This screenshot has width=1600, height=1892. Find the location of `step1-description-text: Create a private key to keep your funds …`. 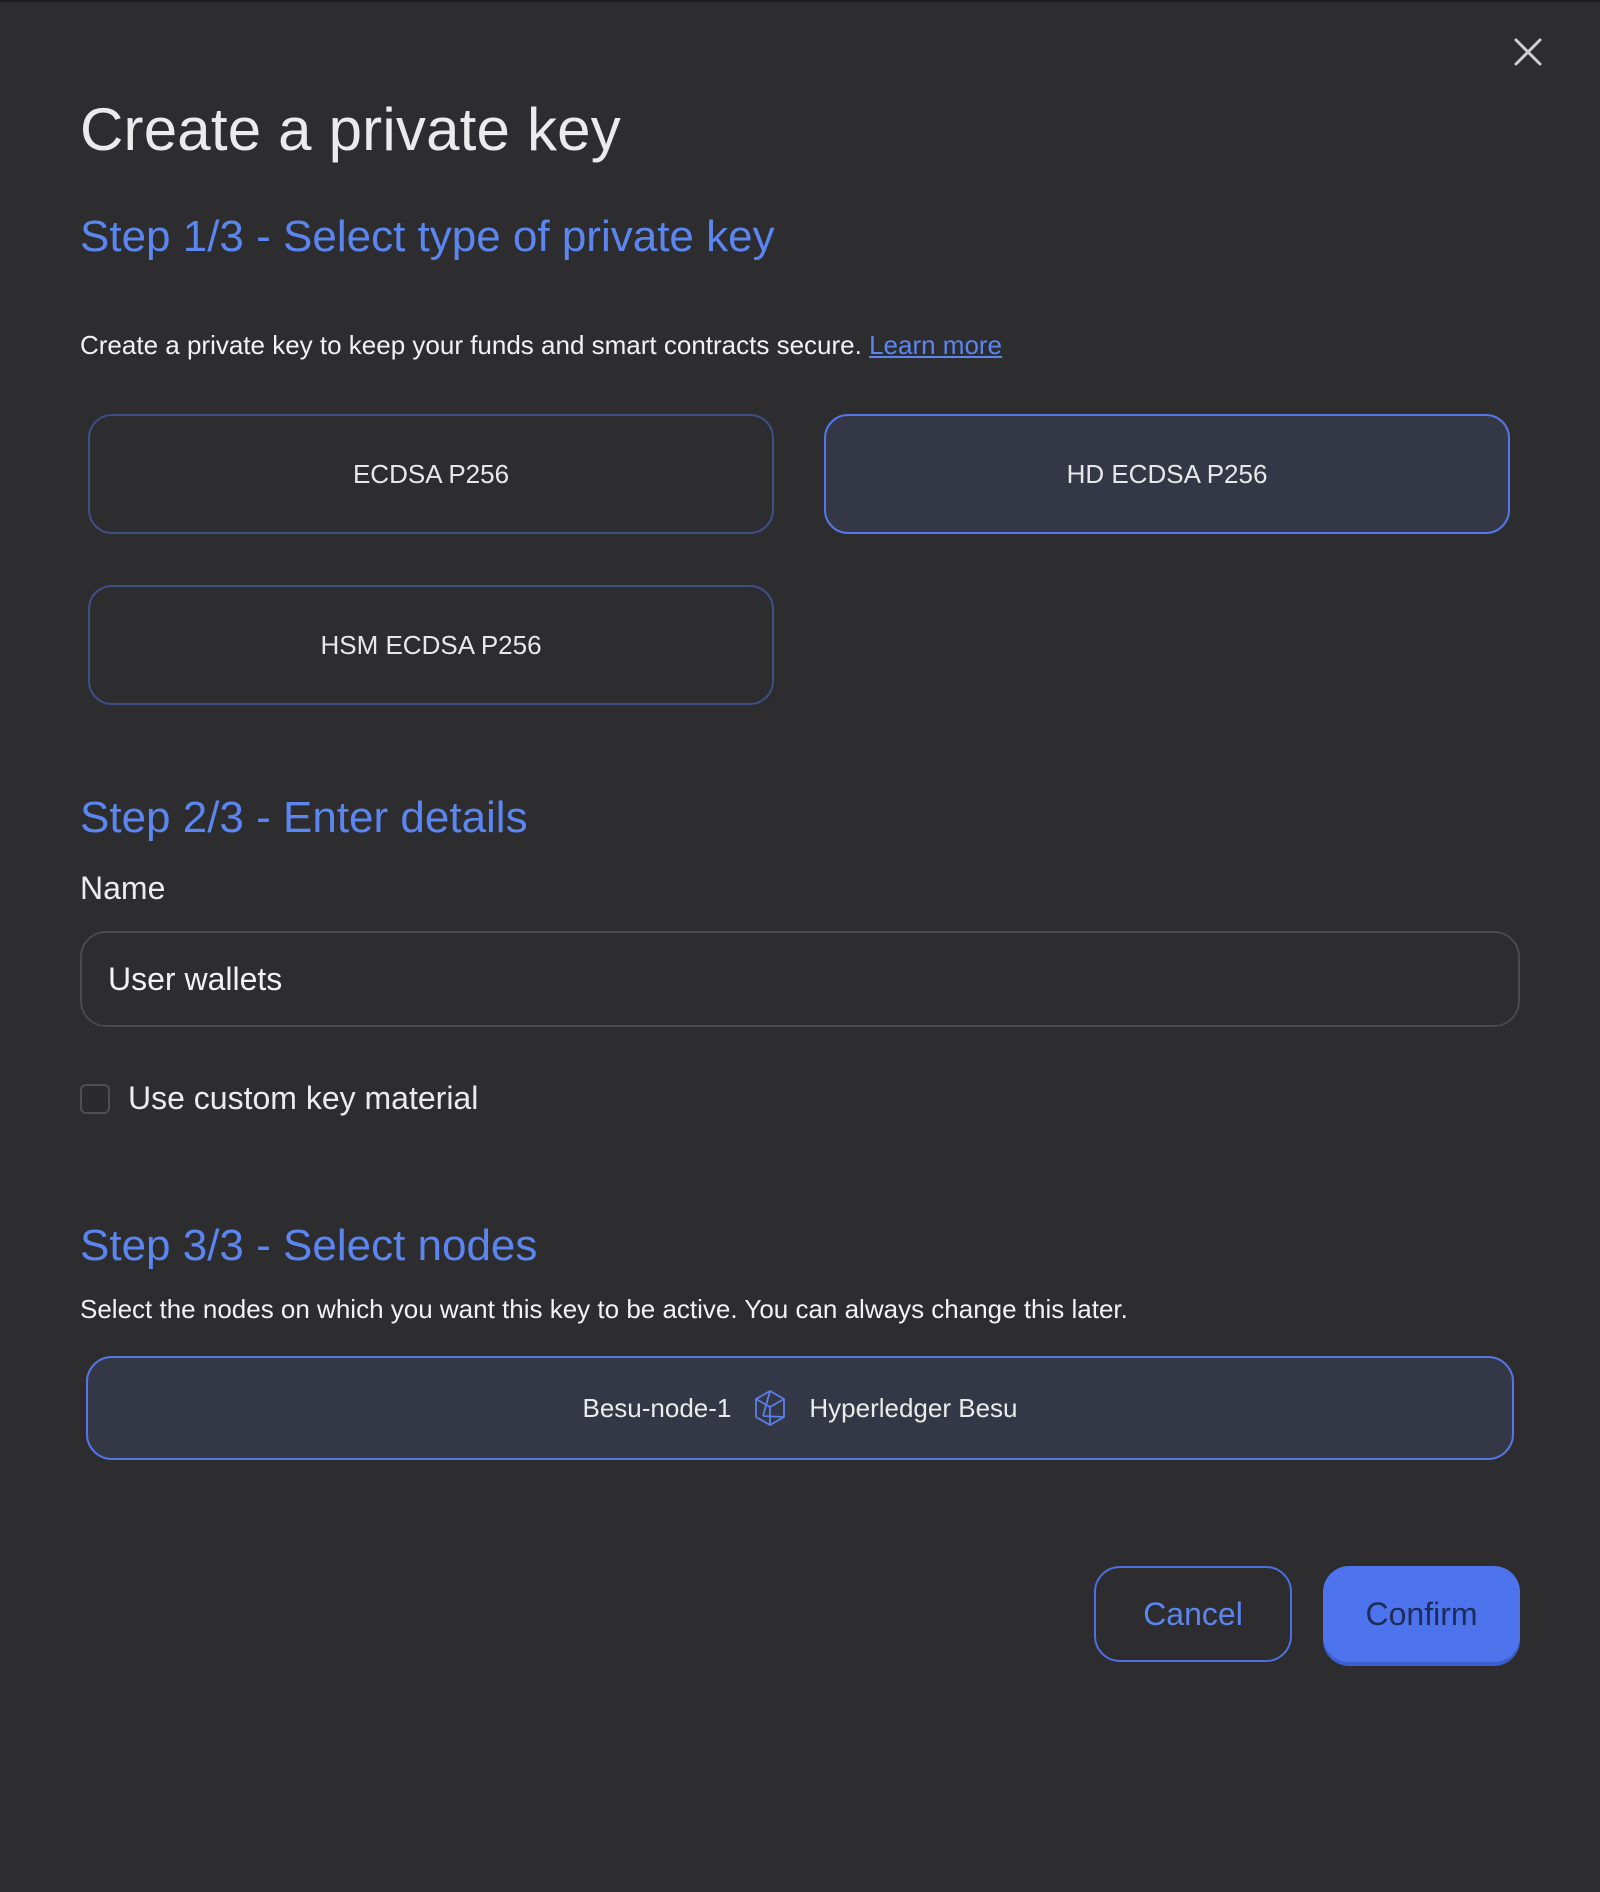

step1-description-text: Create a private key to keep your funds … is located at coordinates (471, 345).